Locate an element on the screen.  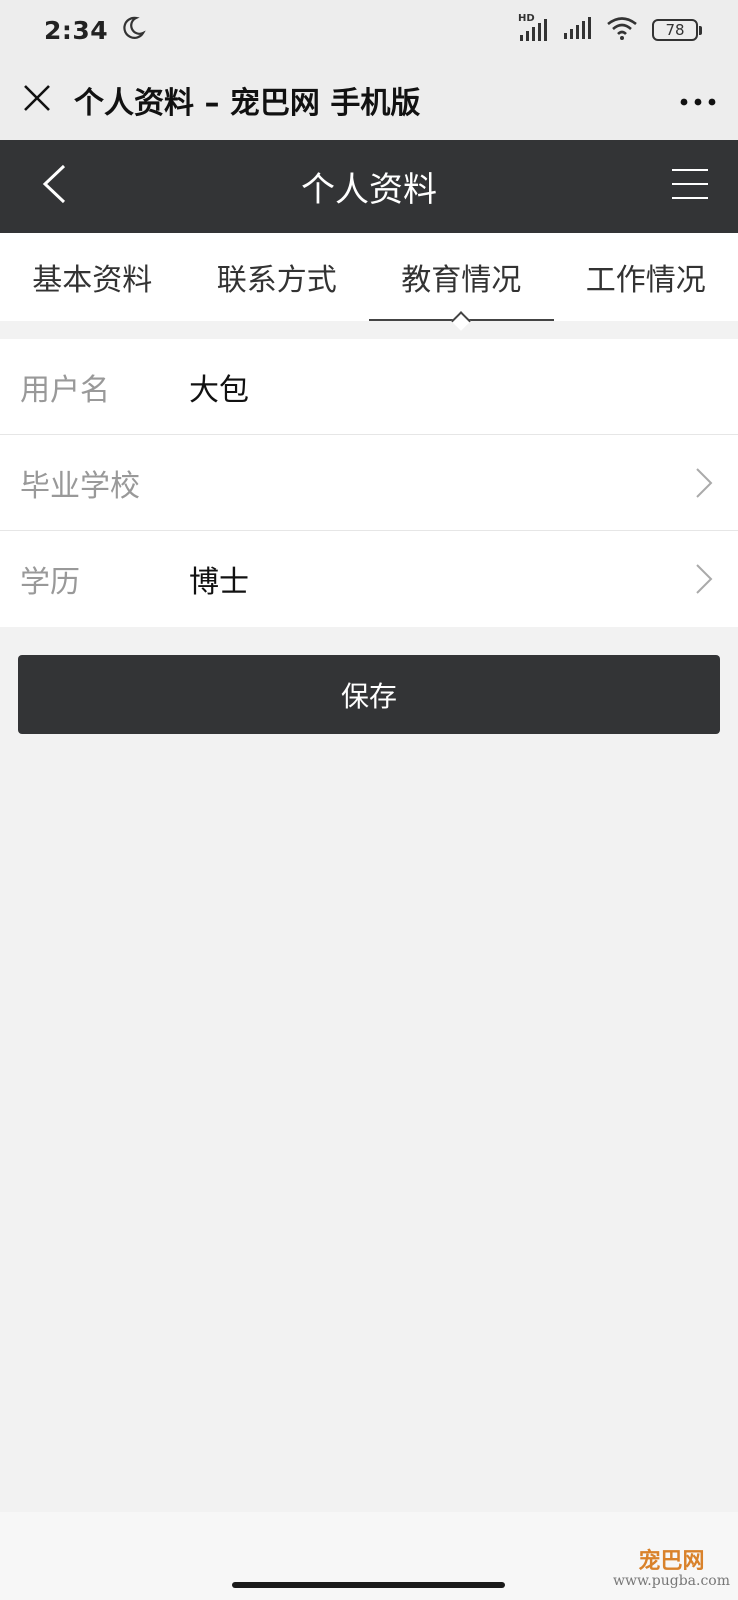
page-title: 个人资料 is located at coordinates (369, 190).